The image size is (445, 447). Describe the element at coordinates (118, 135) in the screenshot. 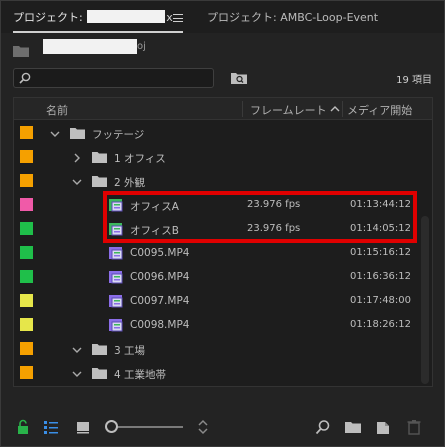

I see `item-name: フッテージ` at that location.